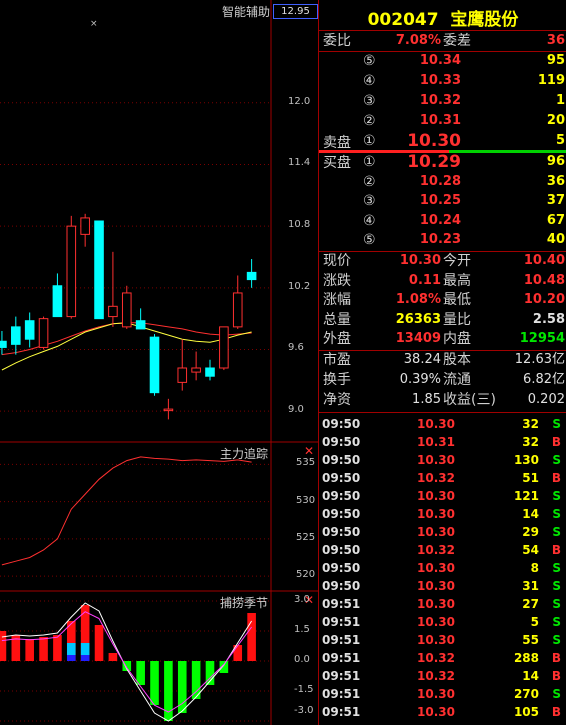 This screenshot has height=725, width=566. What do you see at coordinates (534, 568) in the screenshot?
I see `tick-volume: 8` at bounding box center [534, 568].